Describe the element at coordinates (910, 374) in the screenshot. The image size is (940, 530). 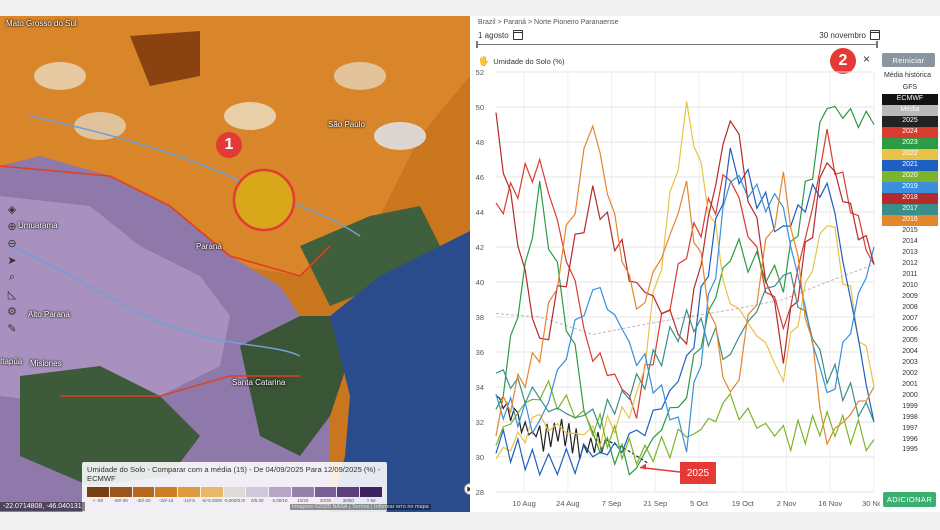
I see `series-toggle-2002: 2002` at that location.